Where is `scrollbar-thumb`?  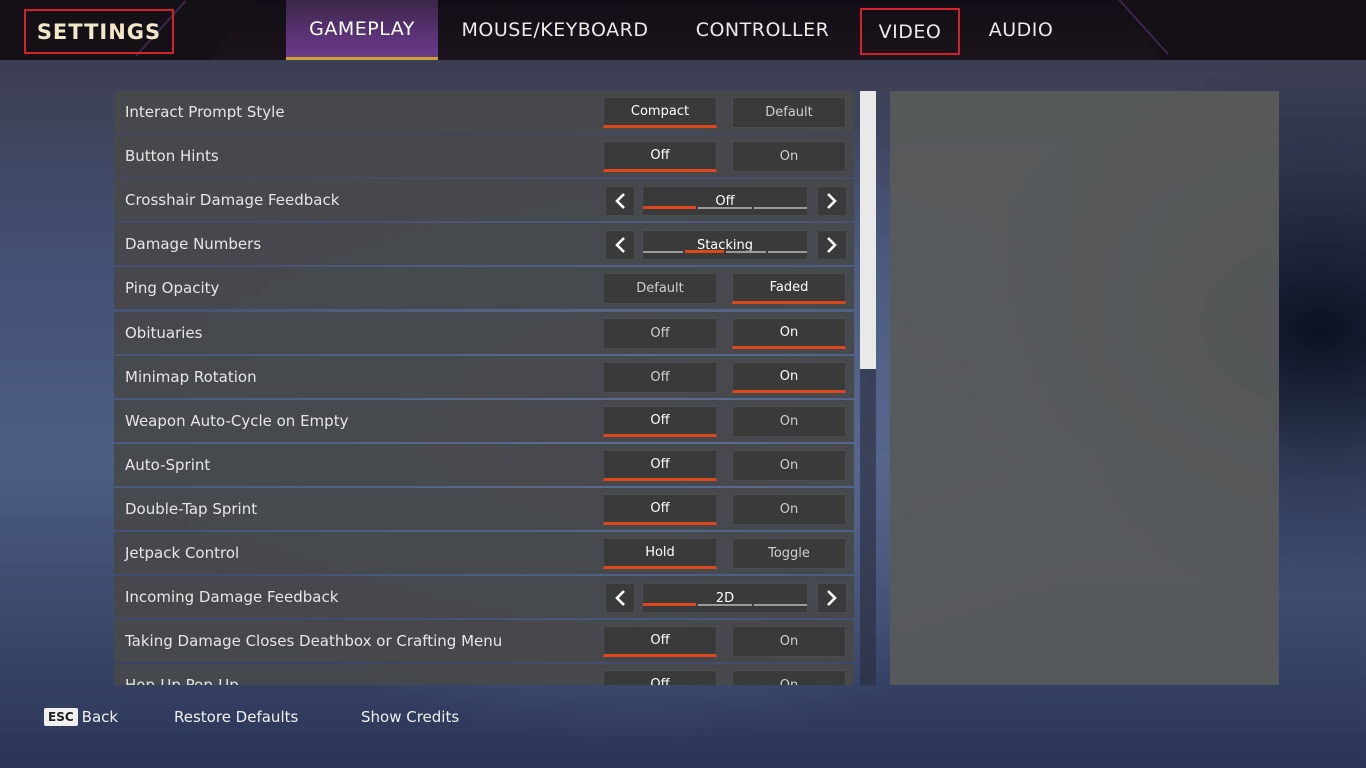
scrollbar-thumb is located at coordinates (868, 230).